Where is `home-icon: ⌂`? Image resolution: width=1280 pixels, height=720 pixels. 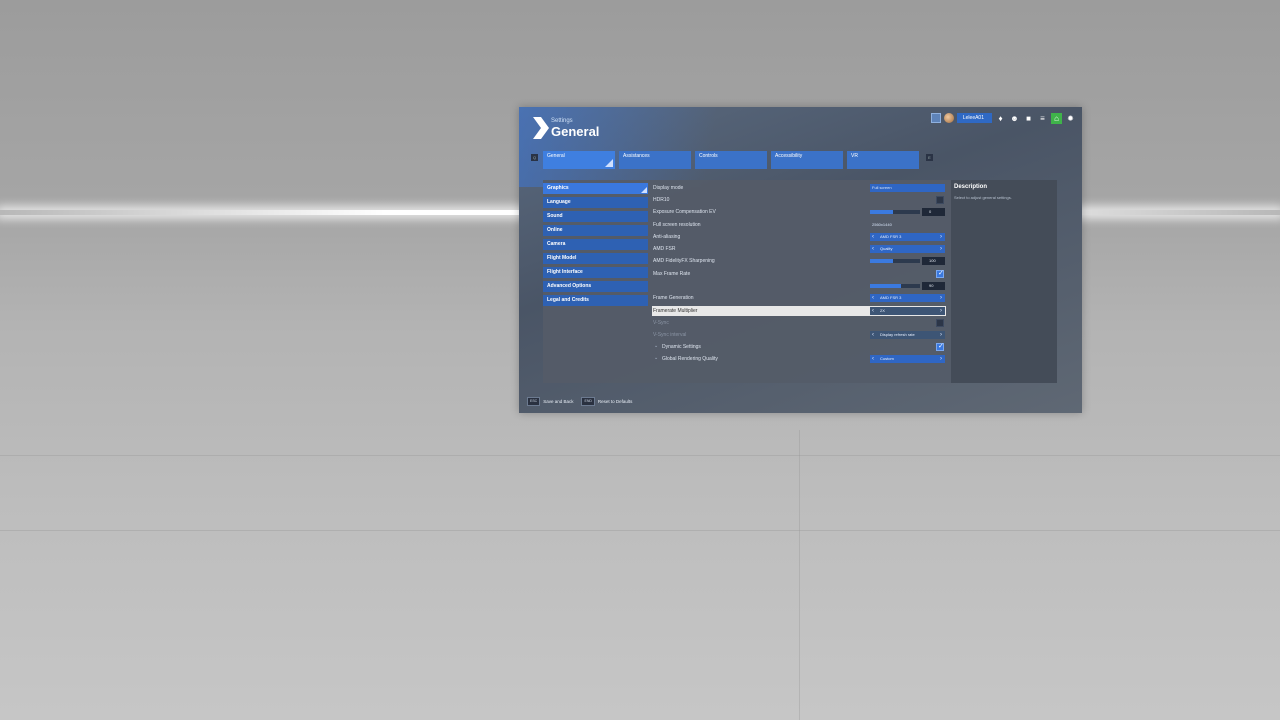
home-icon: ⌂ is located at coordinates (1056, 118).